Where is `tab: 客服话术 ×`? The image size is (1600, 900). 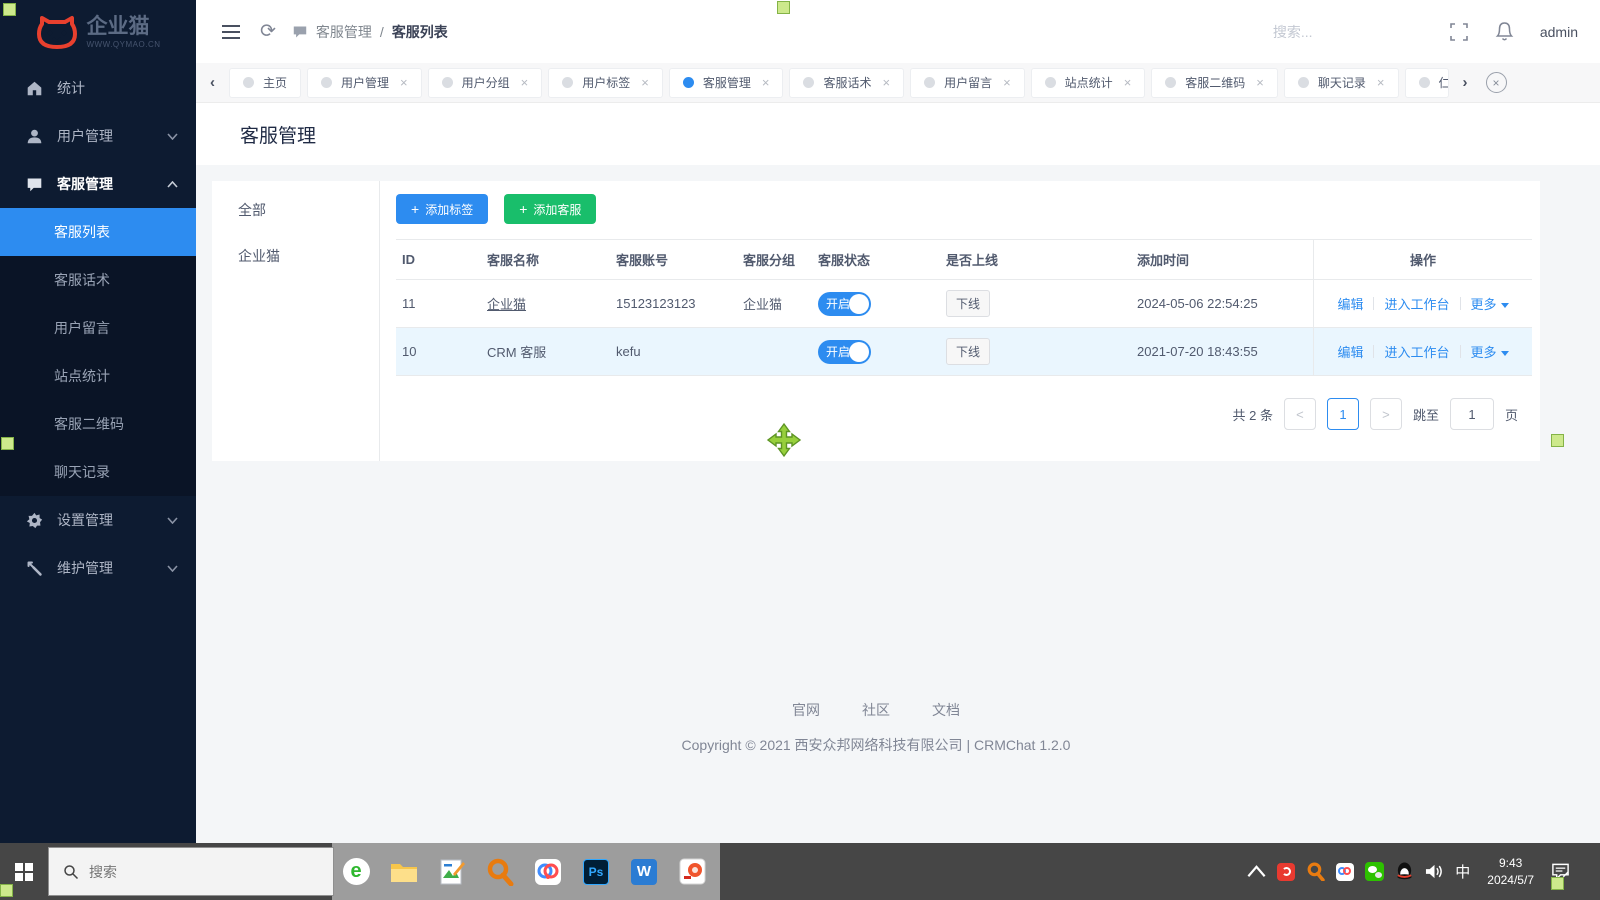 tab: 客服话术 × is located at coordinates (847, 82).